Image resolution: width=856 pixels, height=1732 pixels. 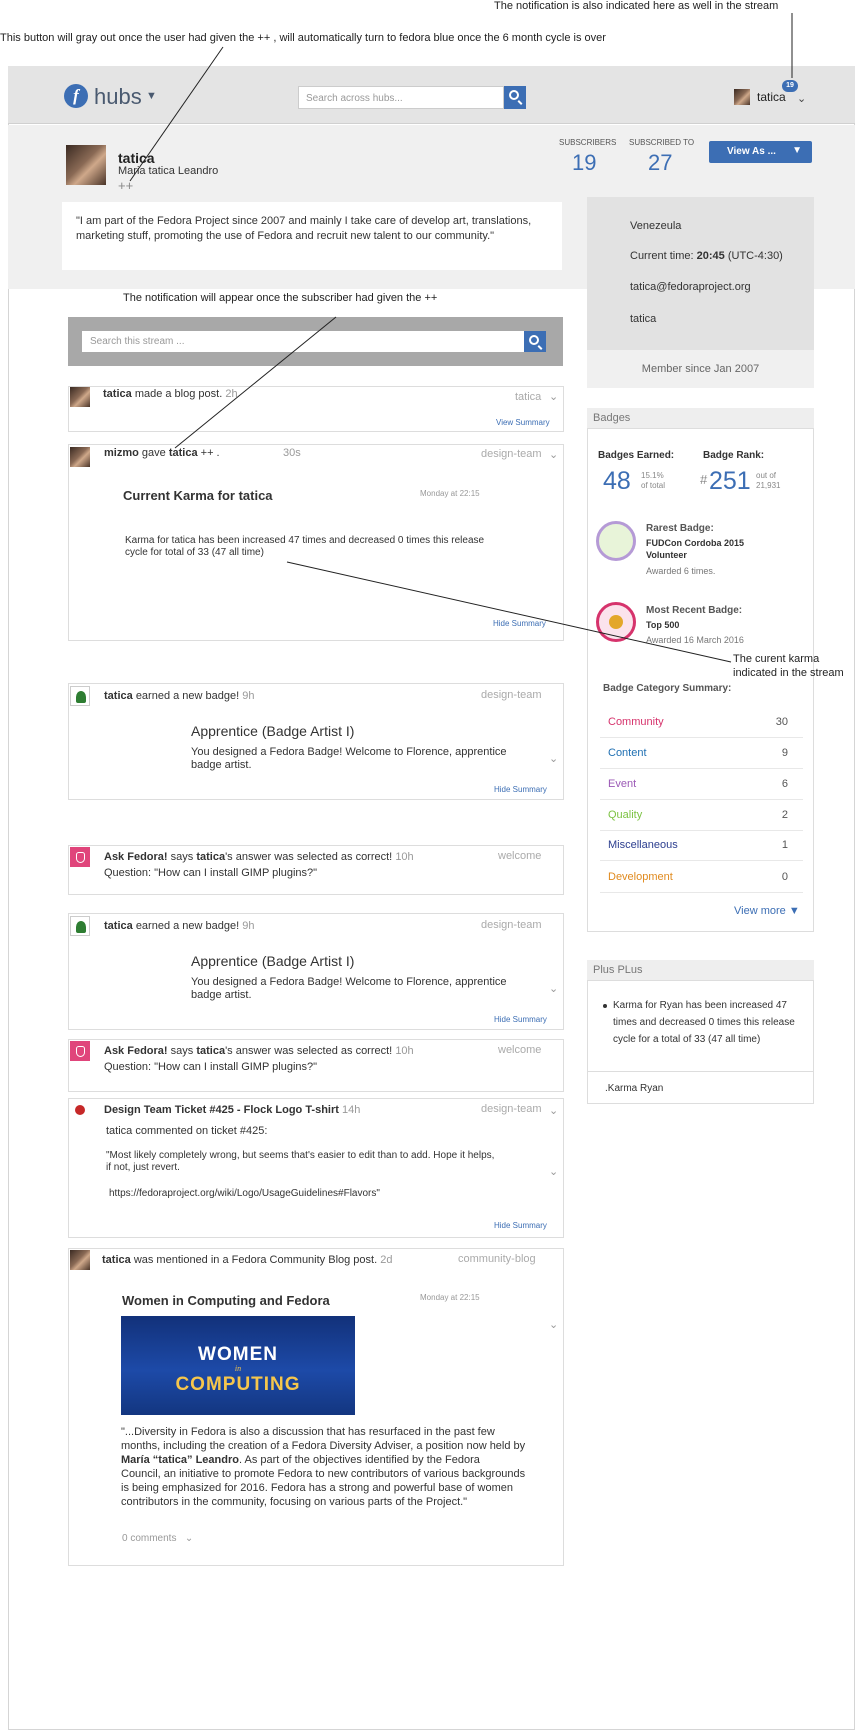 I want to click on global-search-button, so click(x=515, y=97).